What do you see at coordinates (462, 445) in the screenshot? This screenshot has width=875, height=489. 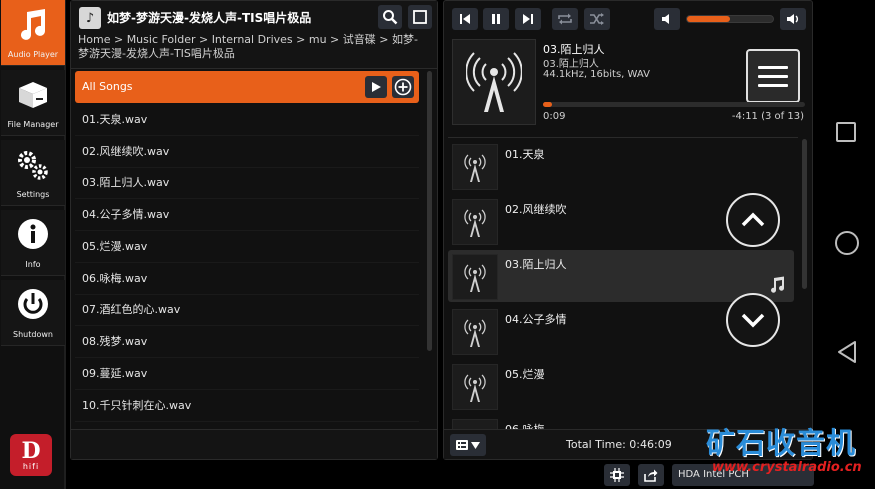 I see `list-view-icon` at bounding box center [462, 445].